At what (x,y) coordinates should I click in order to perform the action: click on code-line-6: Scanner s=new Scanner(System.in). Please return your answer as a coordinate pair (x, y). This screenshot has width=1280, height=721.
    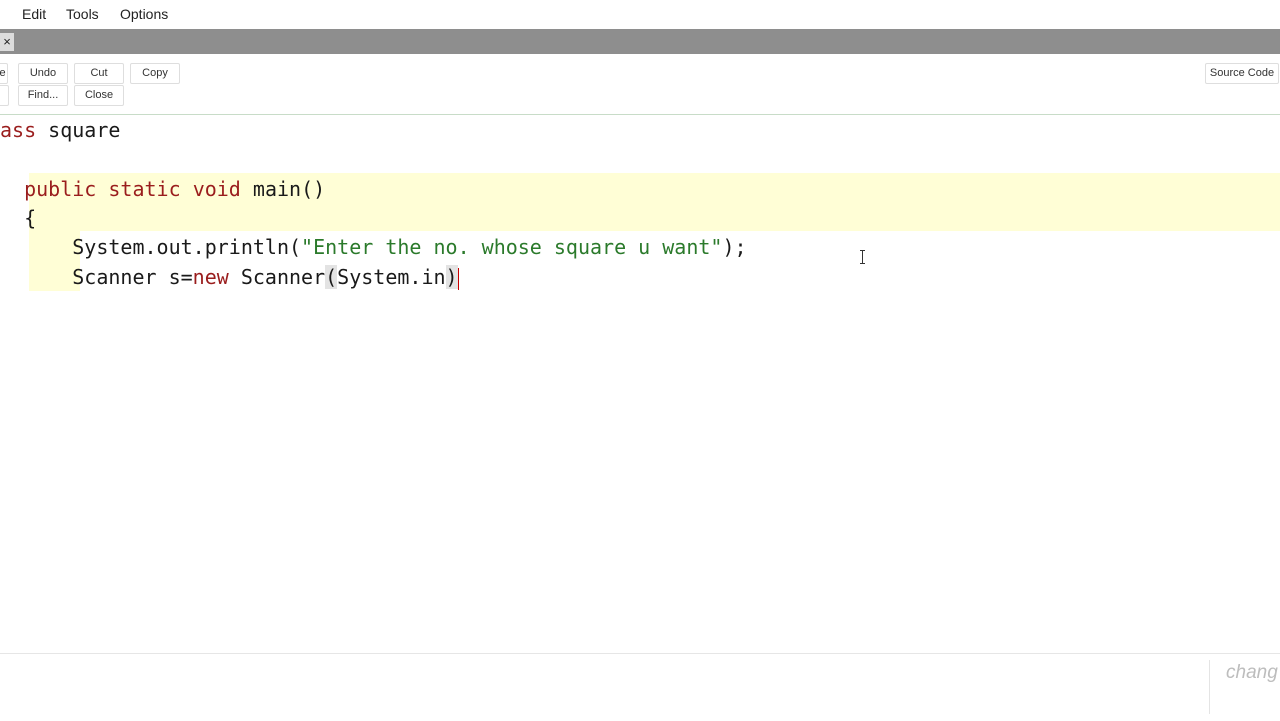
    Looking at the image, I should click on (229, 277).